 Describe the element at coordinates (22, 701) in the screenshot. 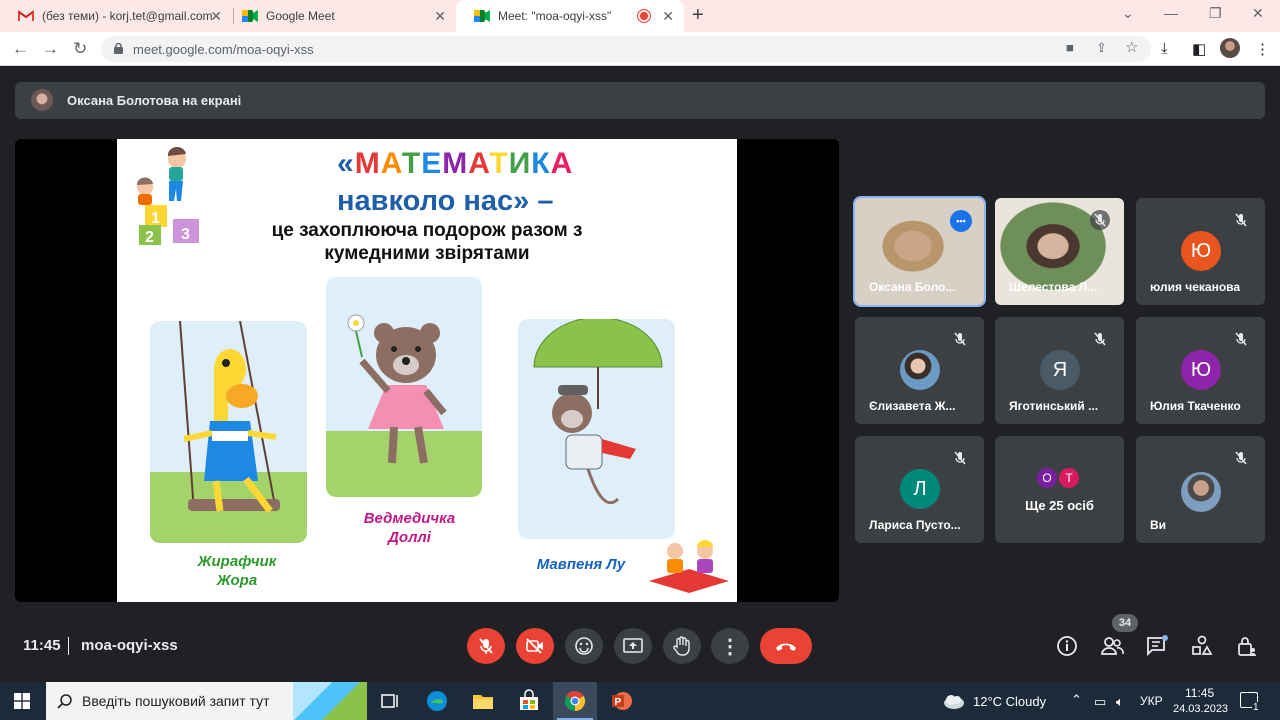

I see `windows-start-icon` at that location.